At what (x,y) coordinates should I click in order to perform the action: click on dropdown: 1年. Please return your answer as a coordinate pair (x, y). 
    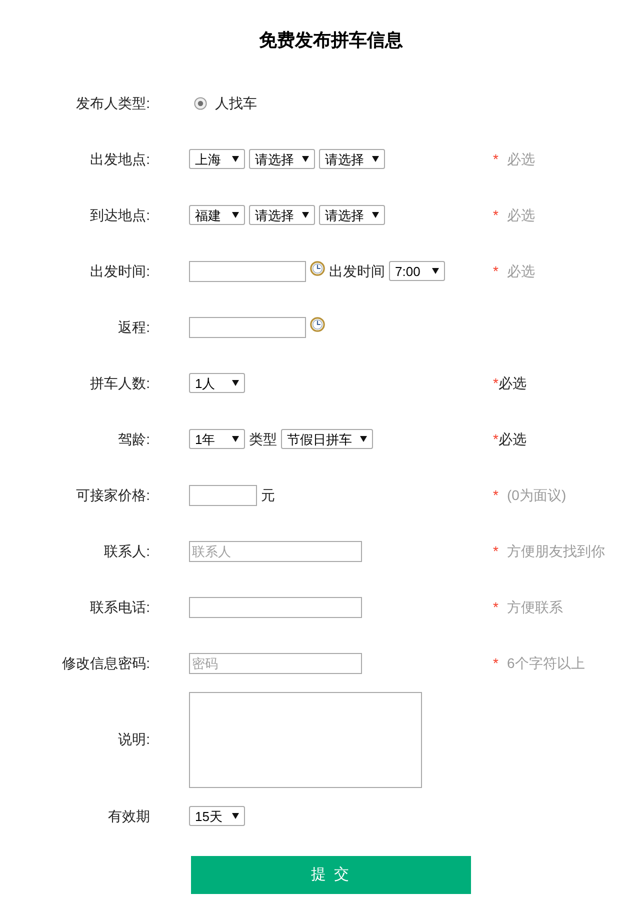
    Looking at the image, I should click on (217, 439).